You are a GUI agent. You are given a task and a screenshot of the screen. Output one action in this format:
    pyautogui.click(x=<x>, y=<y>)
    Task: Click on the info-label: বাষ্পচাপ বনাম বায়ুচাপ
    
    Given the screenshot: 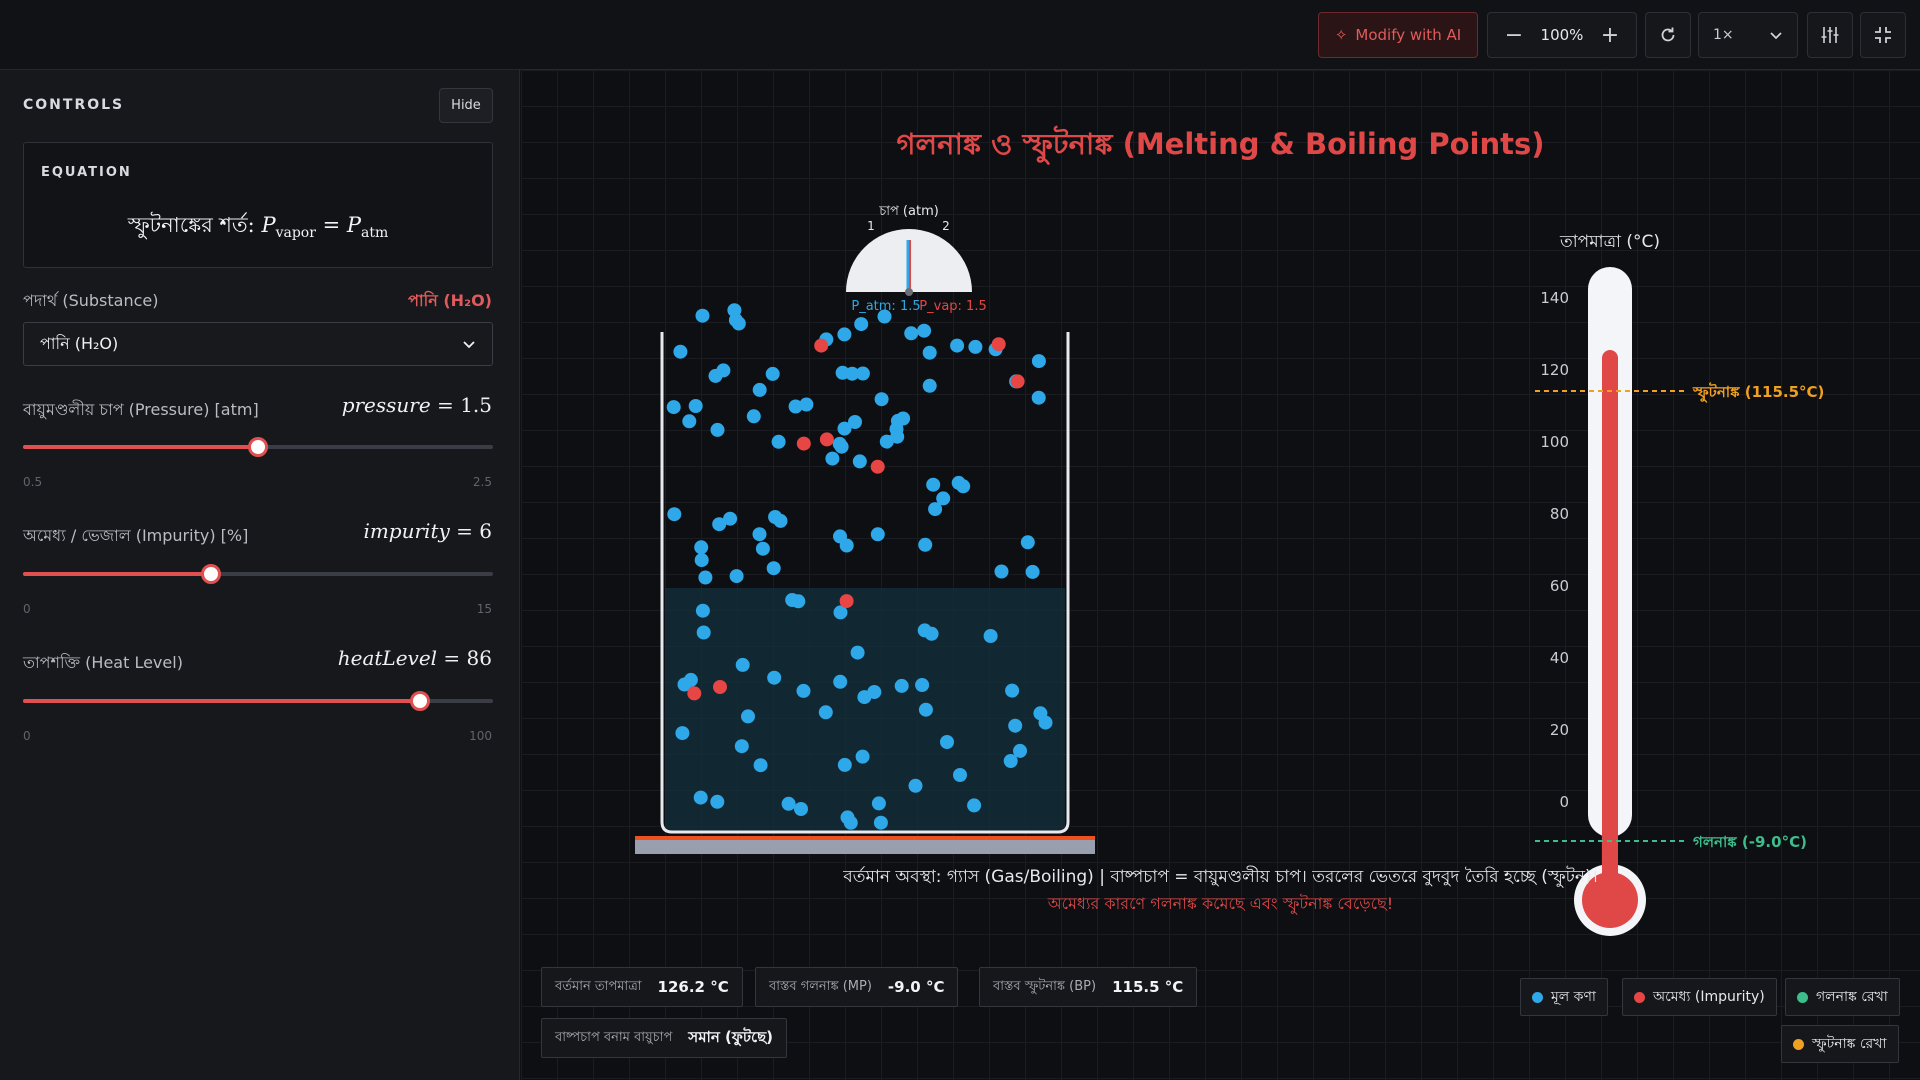 What is the action you would take?
    pyautogui.click(x=614, y=1037)
    